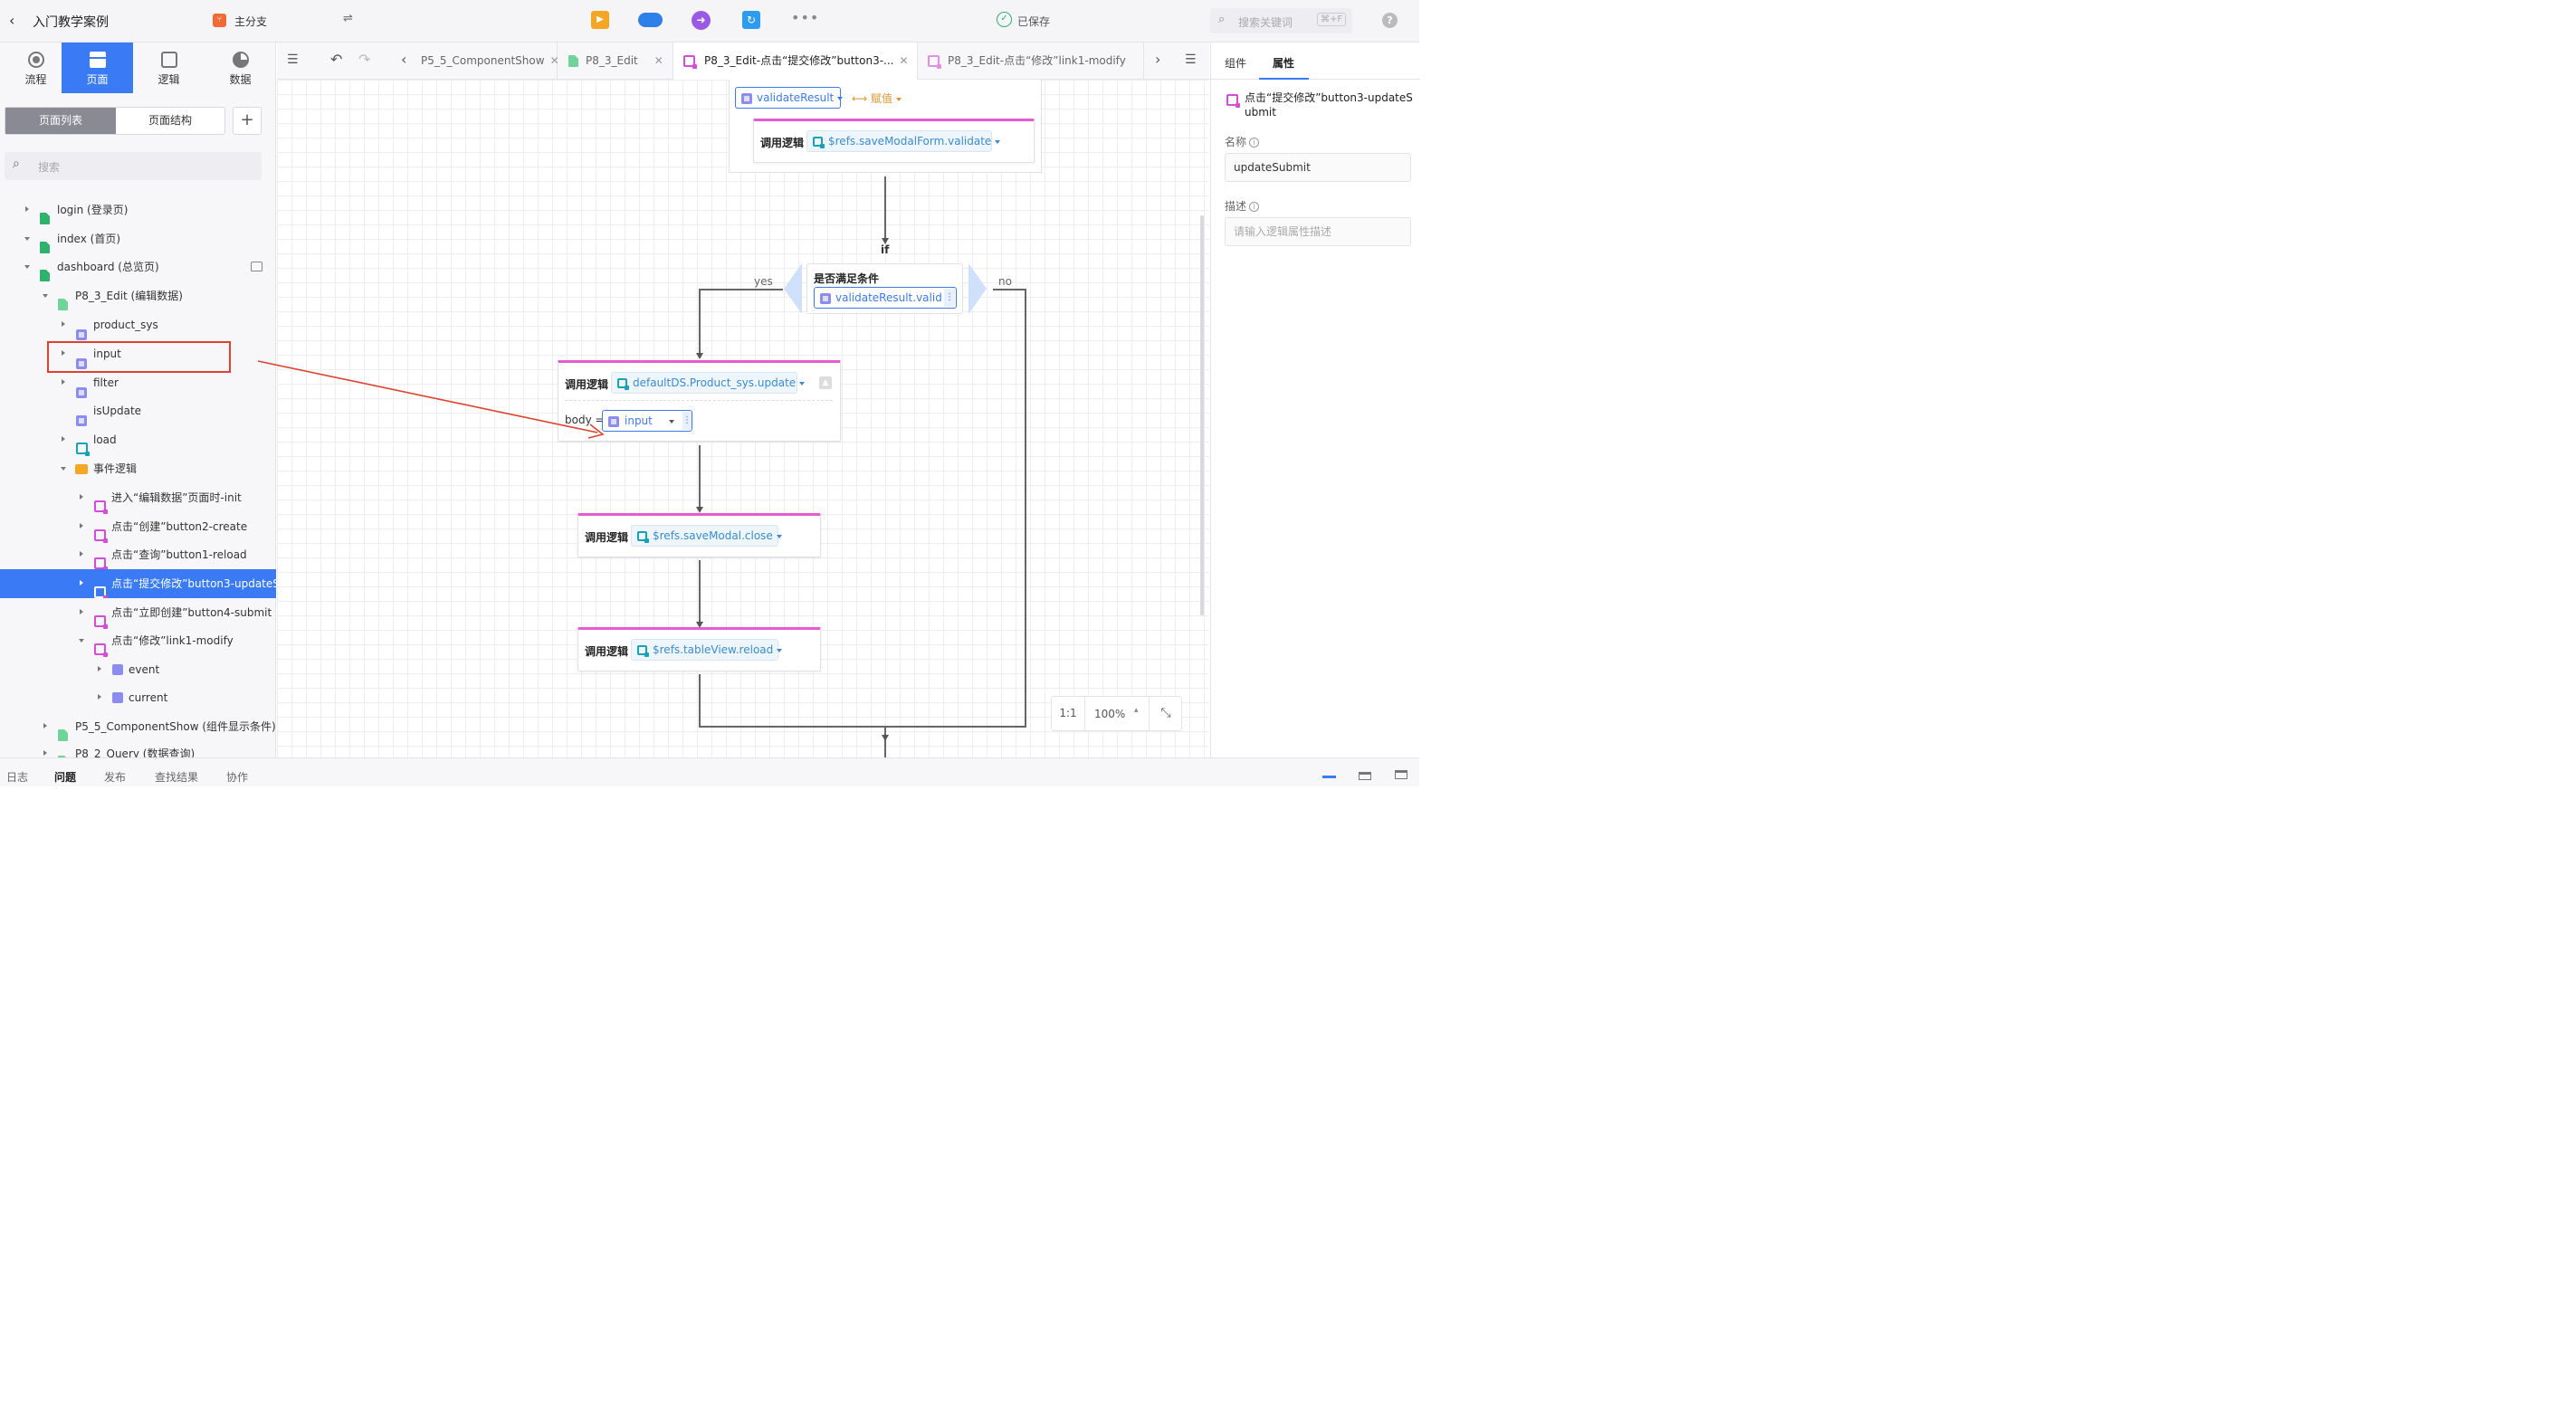 This screenshot has width=2576, height=1428. What do you see at coordinates (886, 298) in the screenshot?
I see `condition-expression-select: validateResult.valid` at bounding box center [886, 298].